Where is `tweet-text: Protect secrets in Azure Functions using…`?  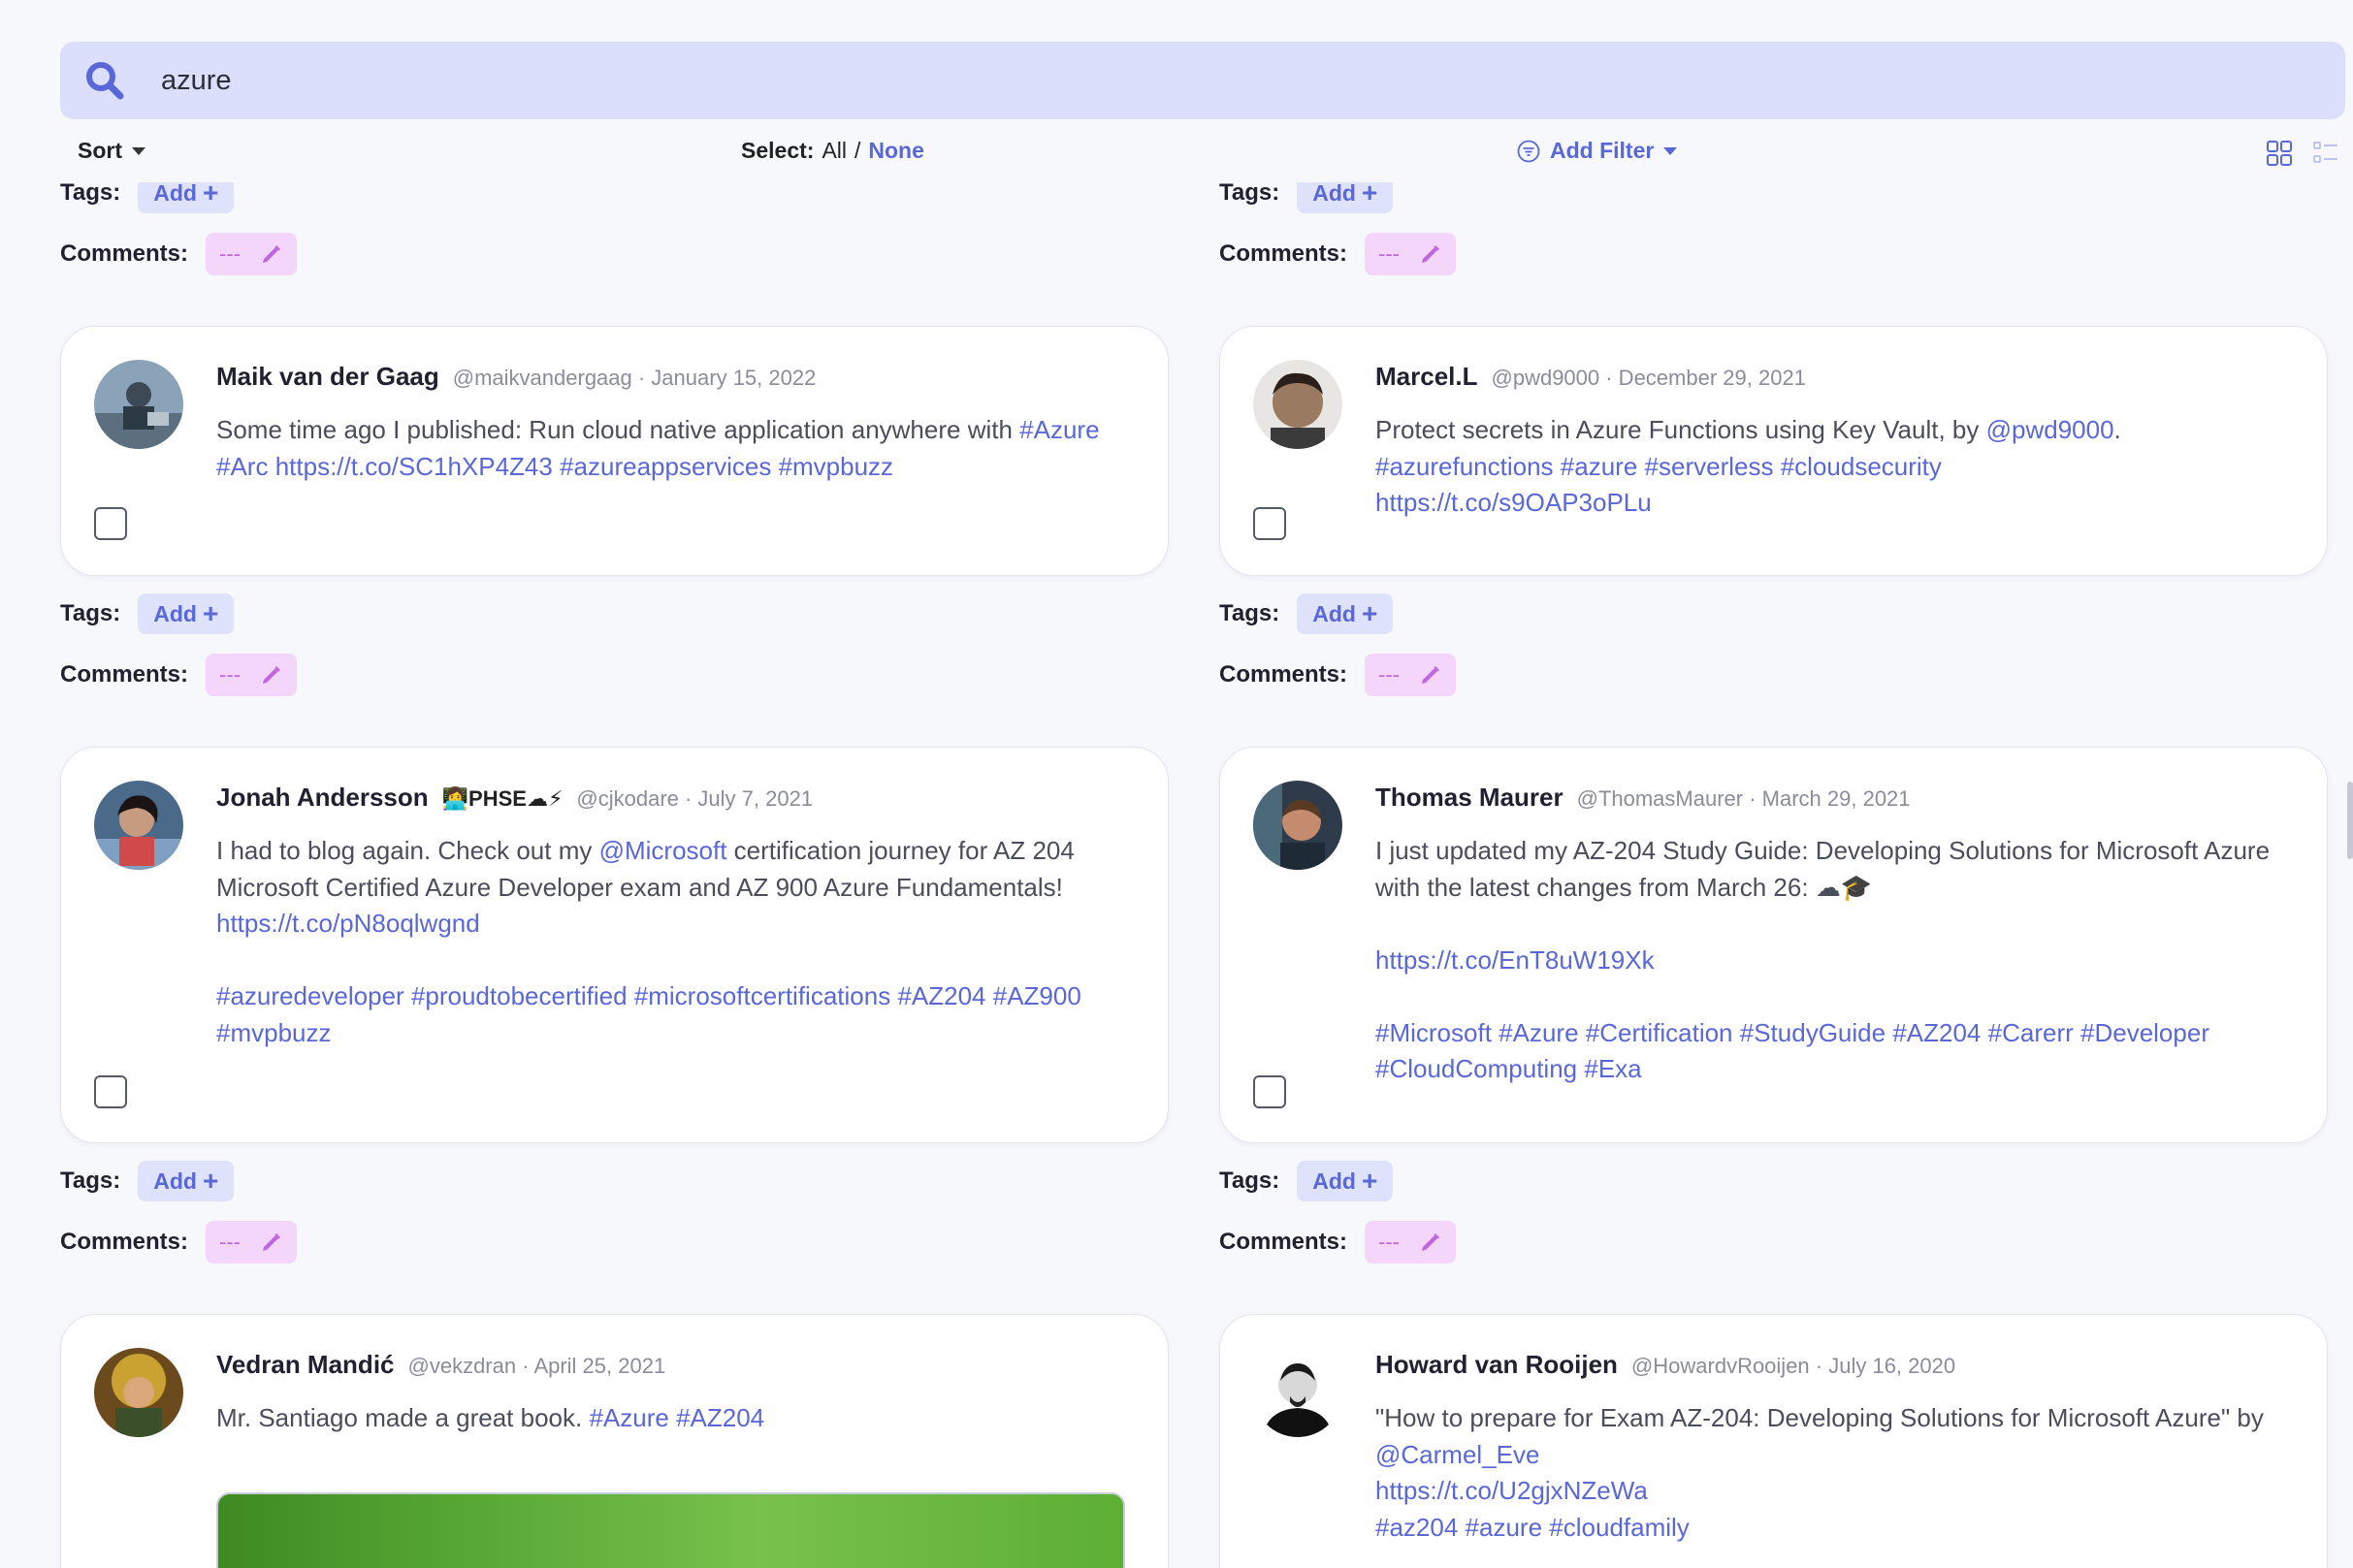 tweet-text: Protect secrets in Azure Functions using… is located at coordinates (1748, 466).